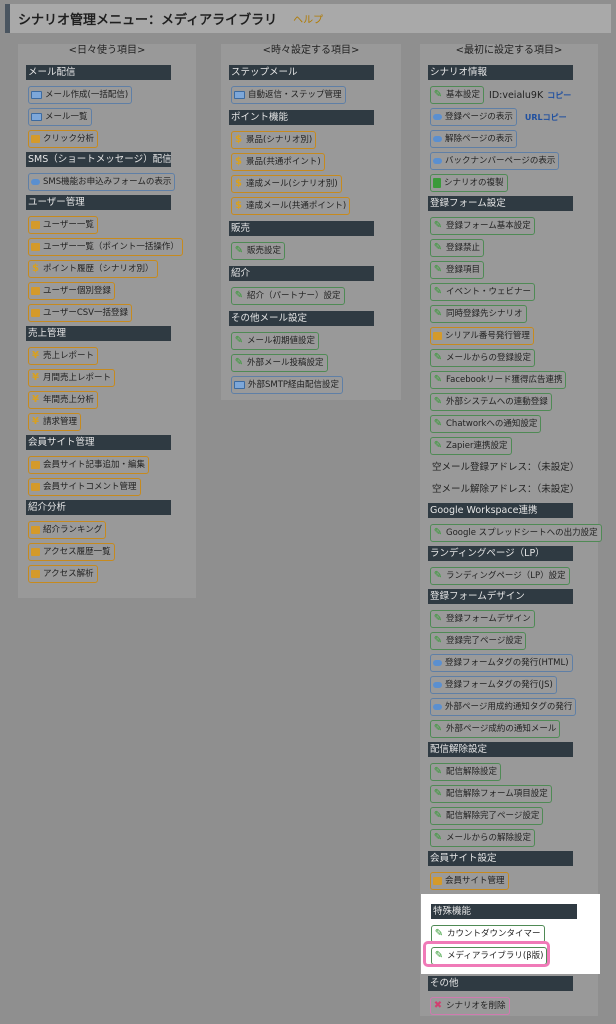 This screenshot has width=616, height=1024. I want to click on menu-item-button: ✖ シナリオを削除, so click(470, 1006).